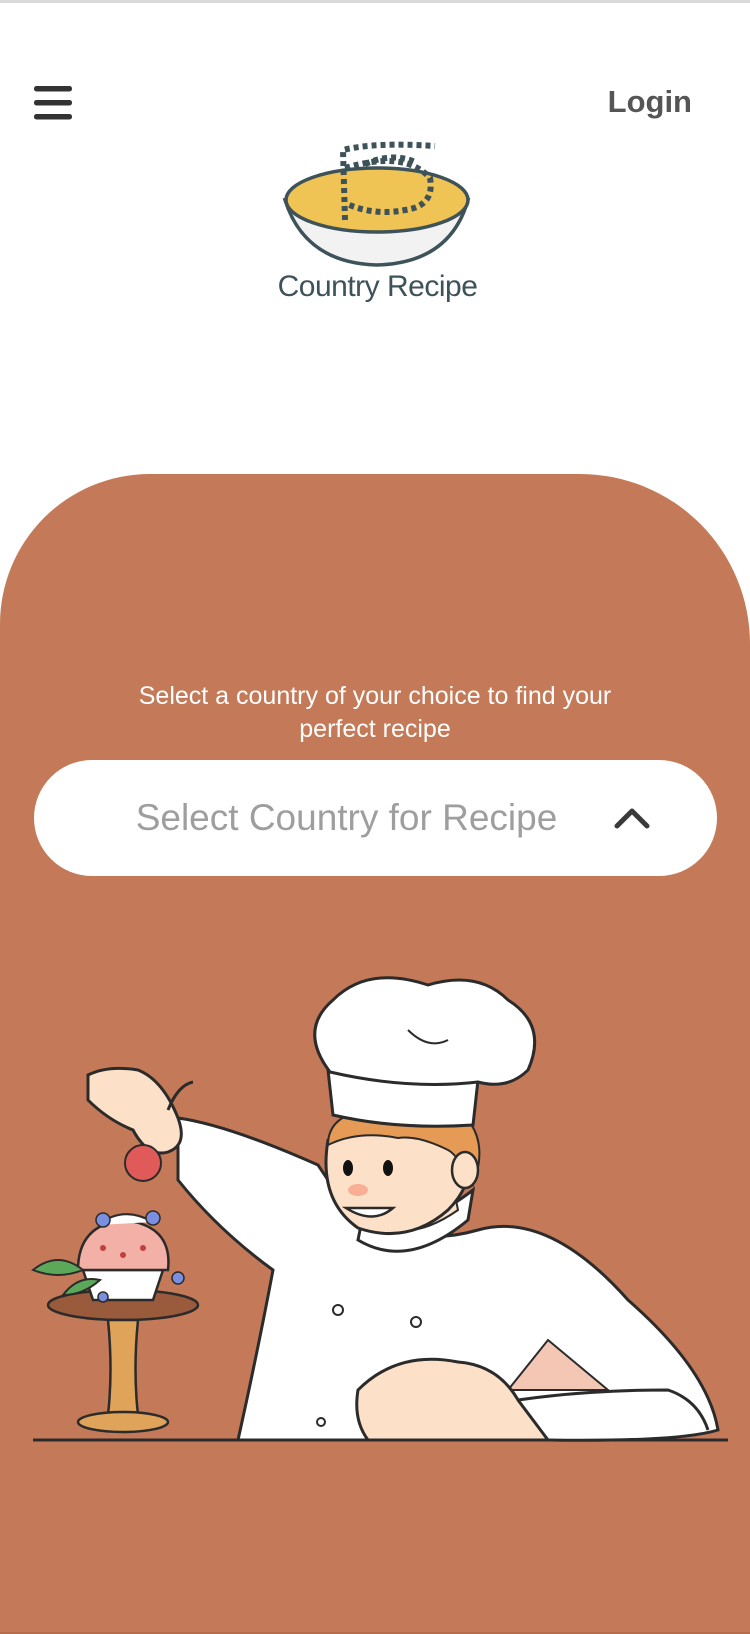 The width and height of the screenshot is (750, 1634). I want to click on country-select-placeholder: Select Country for Recipe, so click(346, 817).